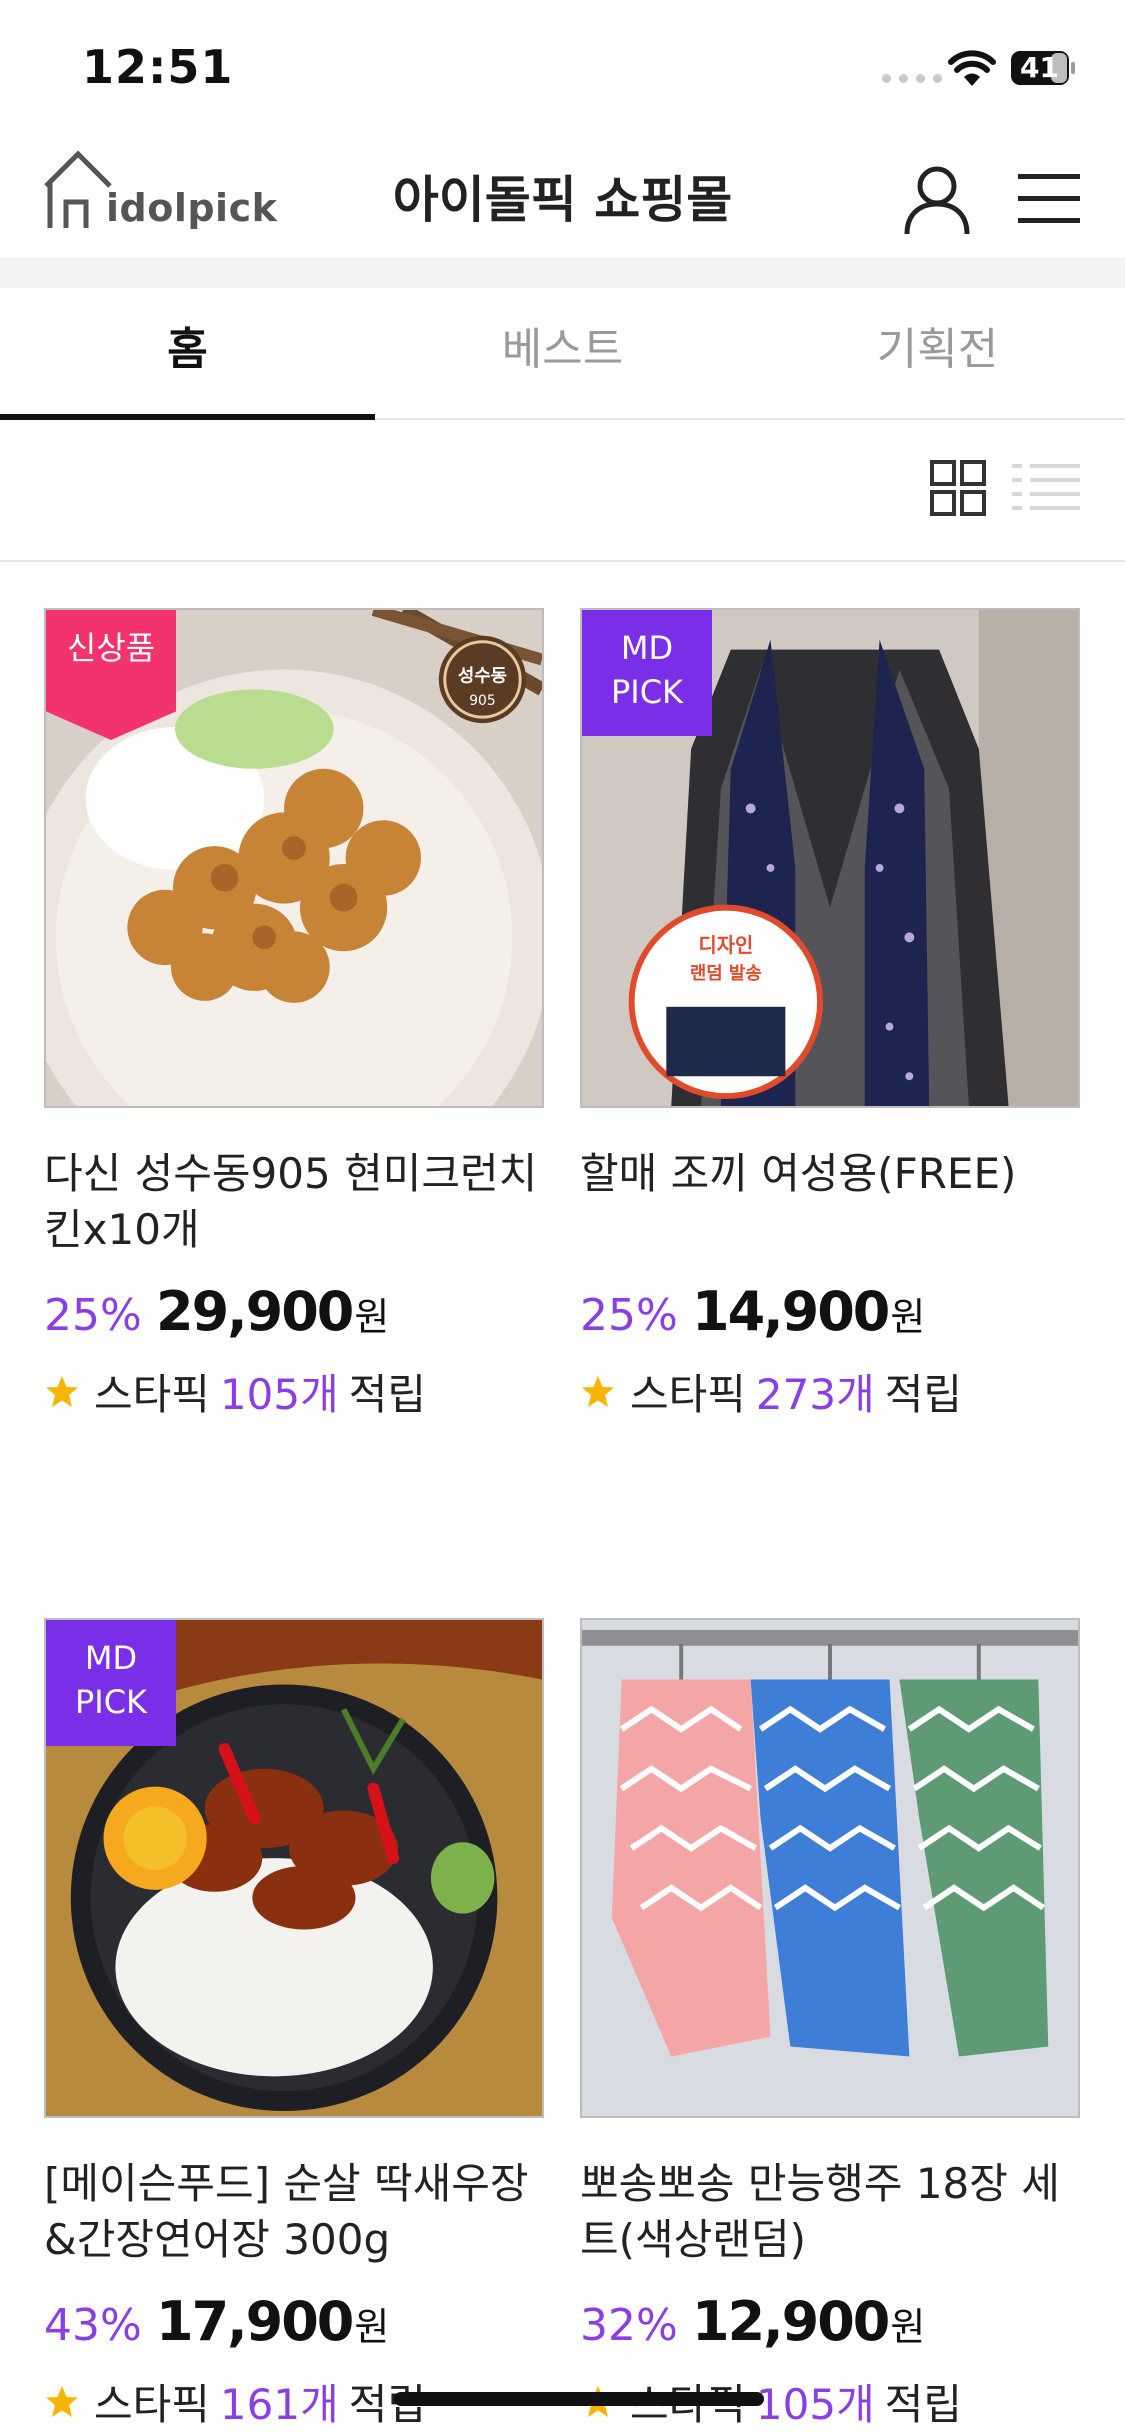 Image resolution: width=1125 pixels, height=2436 pixels. What do you see at coordinates (830, 858) in the screenshot?
I see `product-image: 디자인 랜덤 발송 MD PICK` at bounding box center [830, 858].